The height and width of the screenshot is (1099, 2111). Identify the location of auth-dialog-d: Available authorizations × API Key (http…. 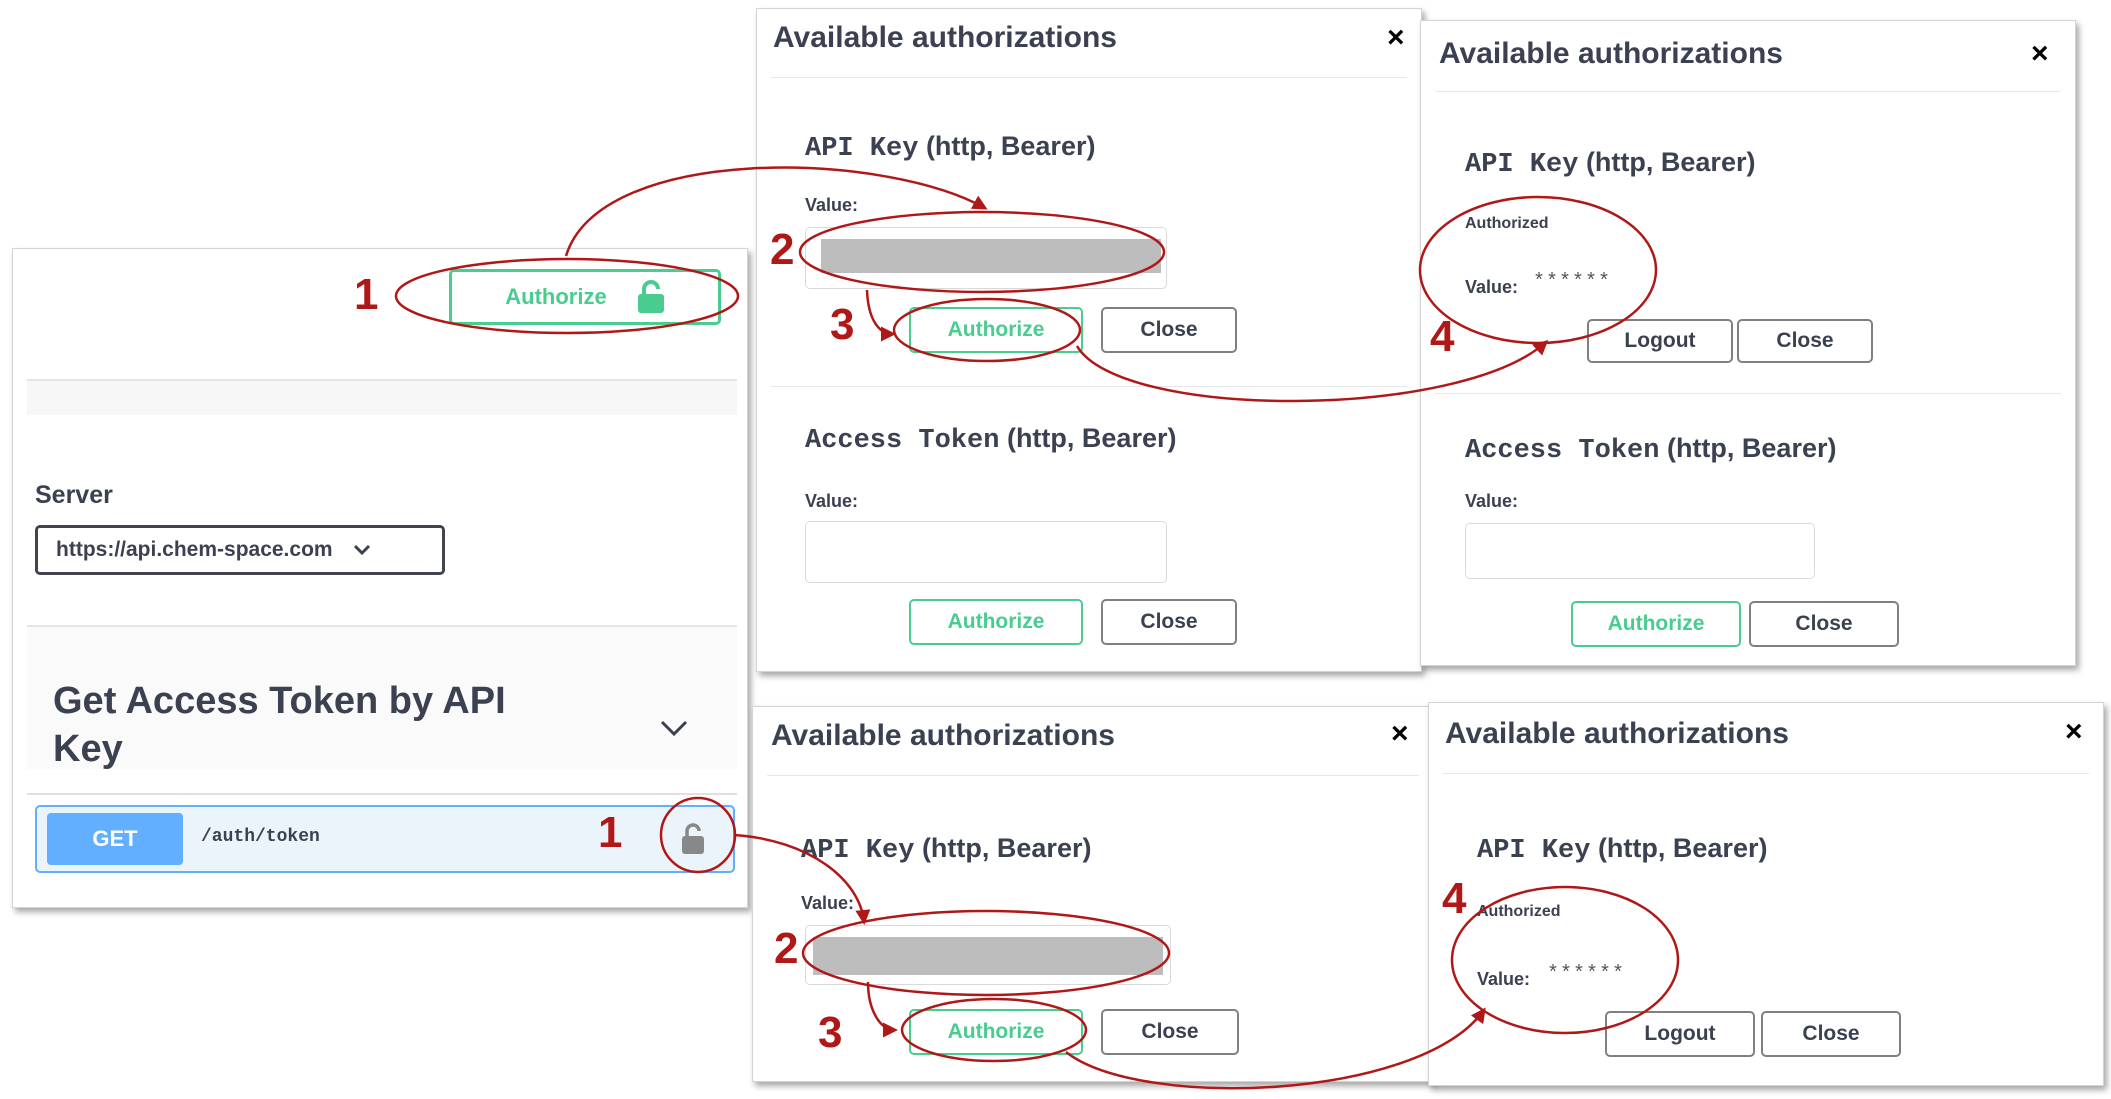
(1766, 894).